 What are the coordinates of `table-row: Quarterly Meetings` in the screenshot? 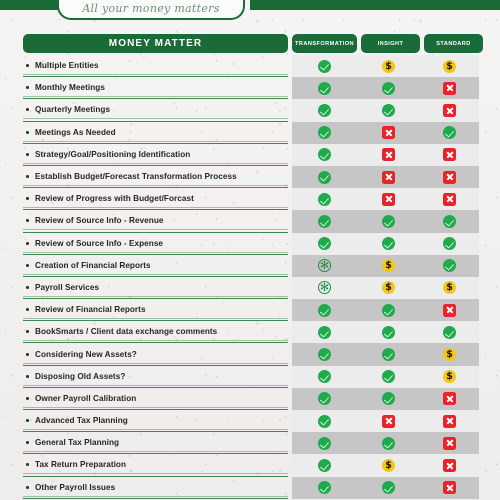 It's located at (251, 110).